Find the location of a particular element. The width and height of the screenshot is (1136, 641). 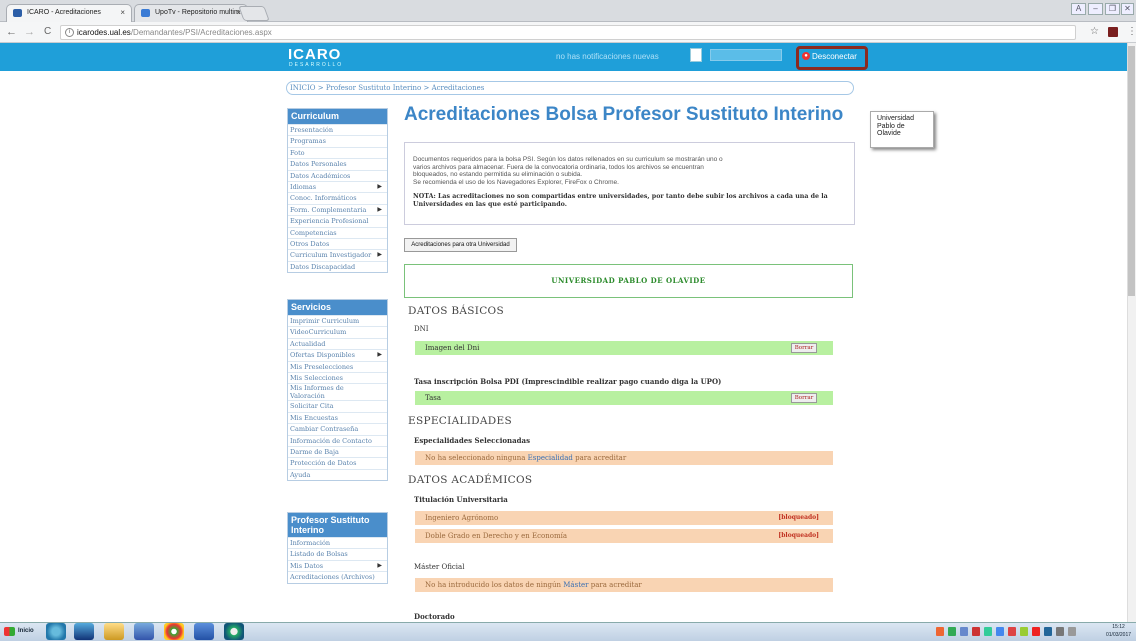

dni-file-link: Imagen del Dni is located at coordinates (452, 348).